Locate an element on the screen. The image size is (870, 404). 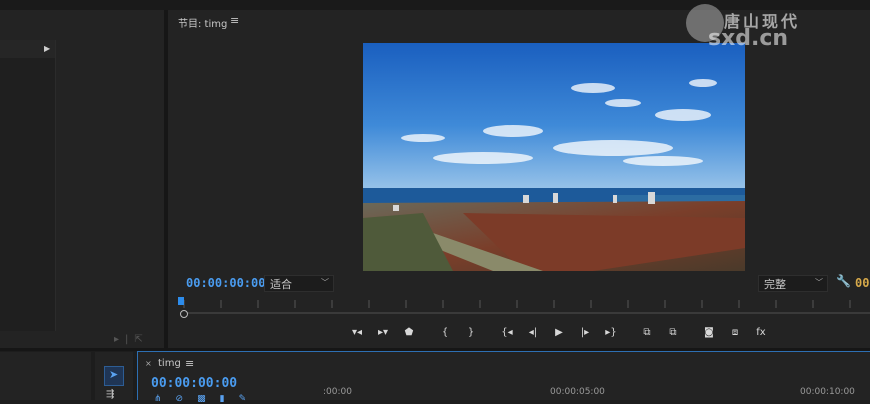
program-monitor-tab: 节目: timg is located at coordinates (202, 22).